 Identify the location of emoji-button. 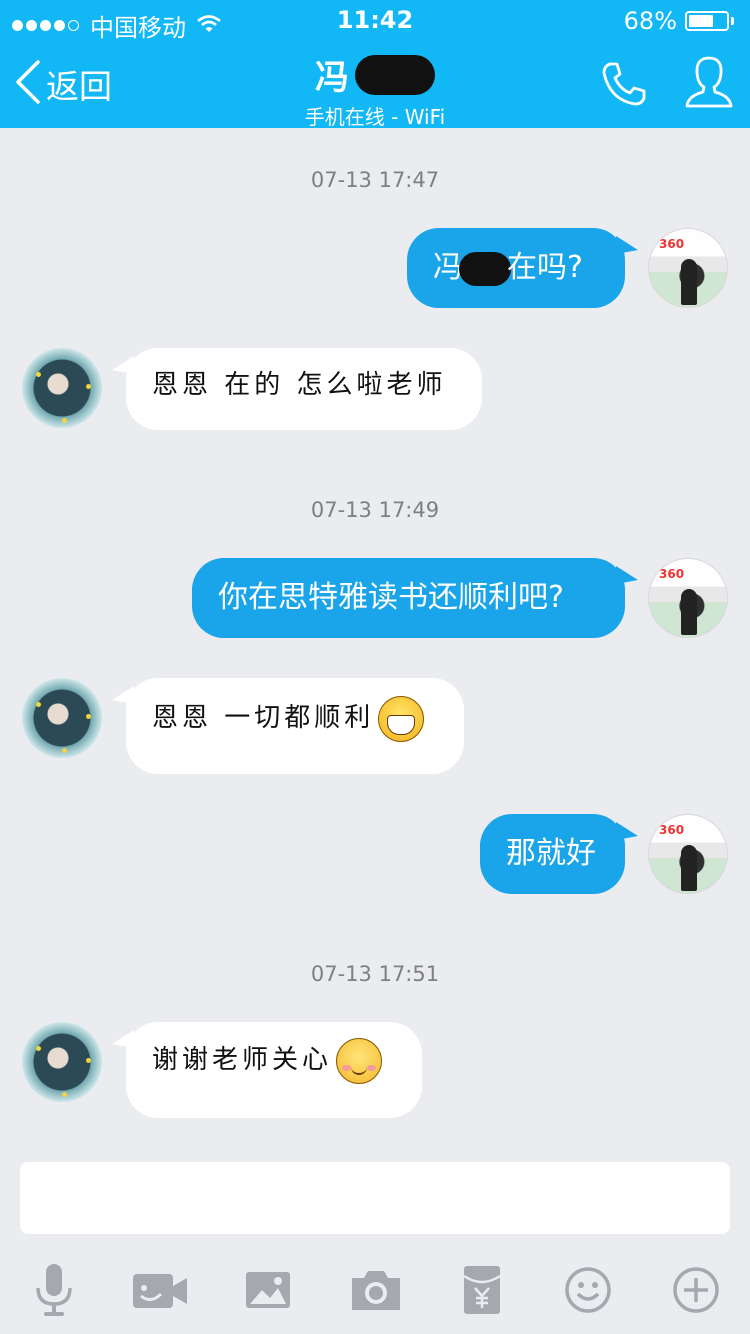
(588, 1290).